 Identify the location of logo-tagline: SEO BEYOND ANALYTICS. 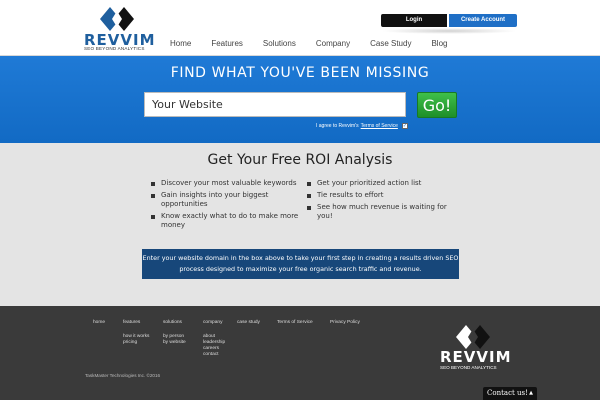
(114, 48).